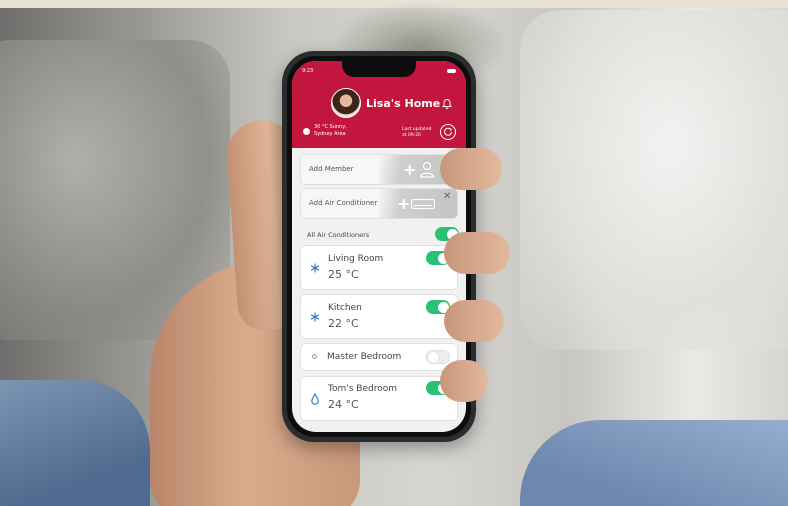 The height and width of the screenshot is (506, 788). Describe the element at coordinates (379, 203) in the screenshot. I see `add-ac-card: Add Air Conditioner + ✕` at that location.